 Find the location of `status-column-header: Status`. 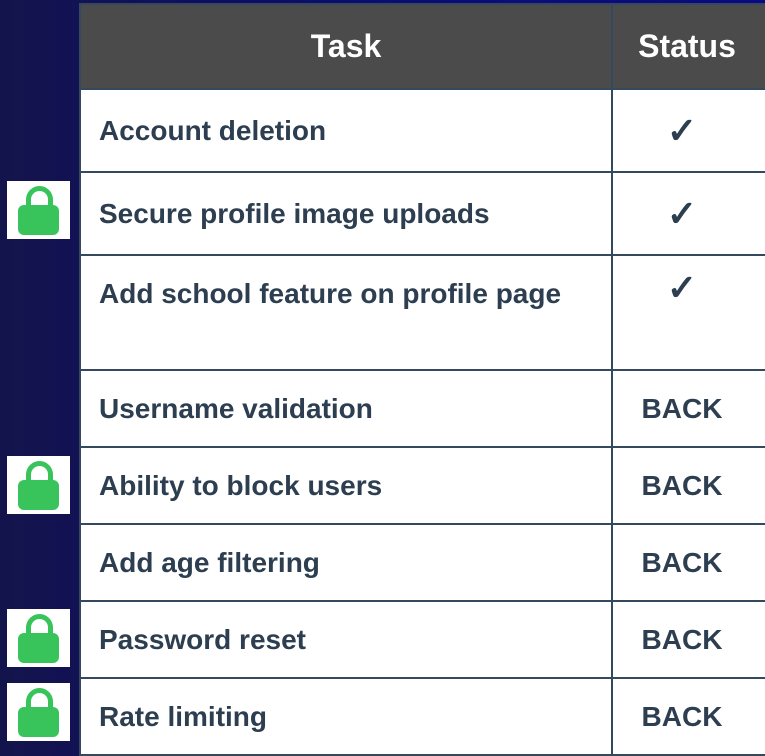

status-column-header: Status is located at coordinates (688, 46).